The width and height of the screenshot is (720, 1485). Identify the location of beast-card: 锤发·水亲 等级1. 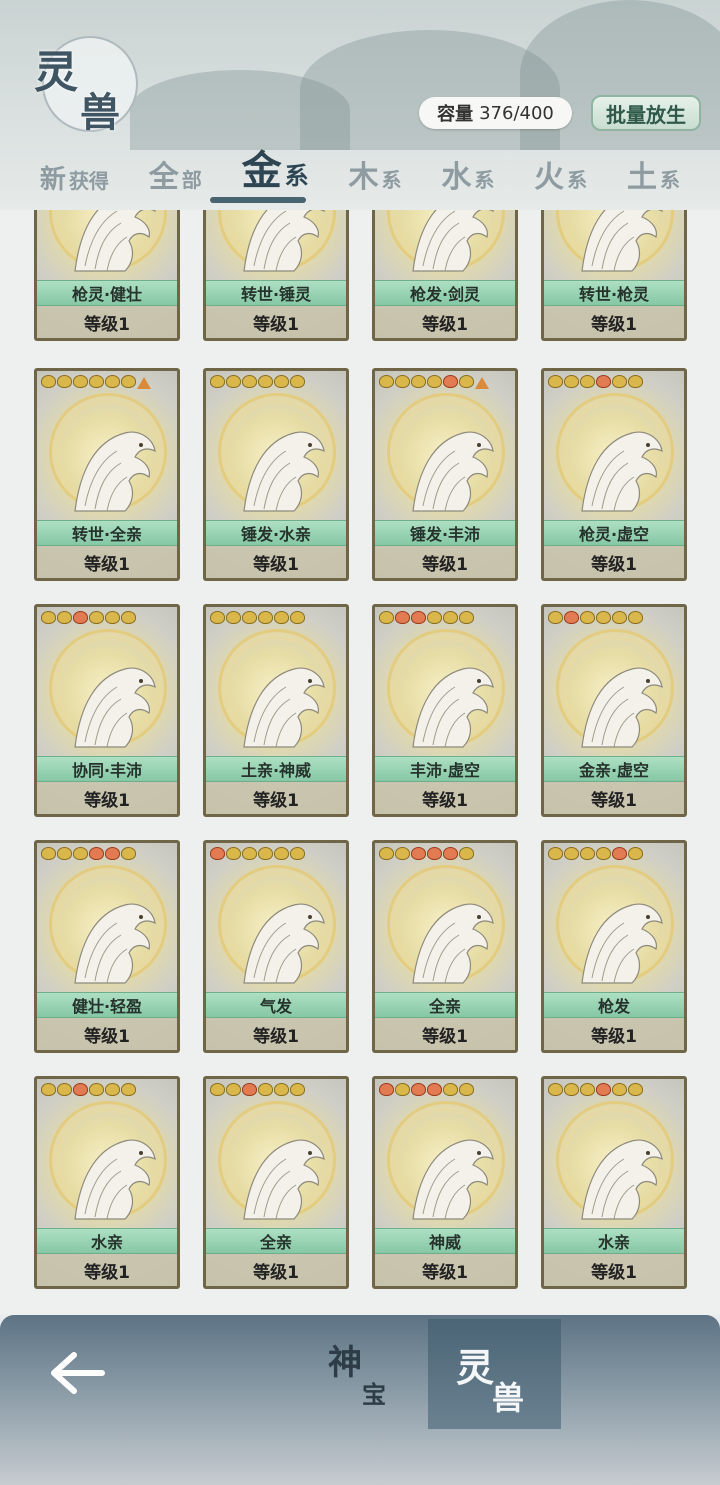
(276, 474).